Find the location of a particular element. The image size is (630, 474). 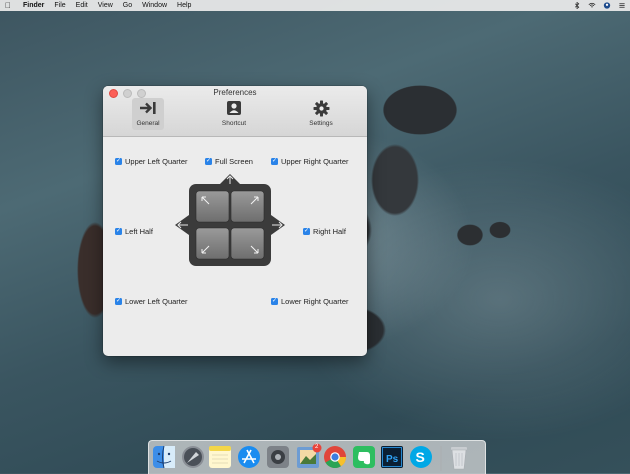

menu-file: File is located at coordinates (59, 5).